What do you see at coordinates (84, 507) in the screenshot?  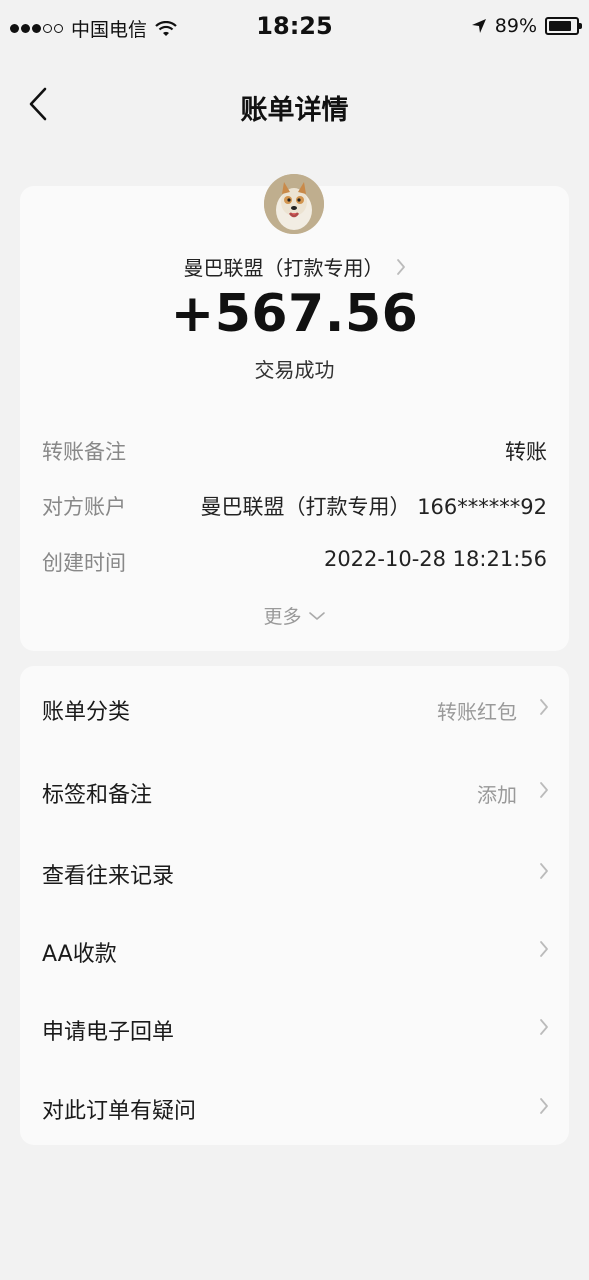 I see `detail-label: 对方账户` at bounding box center [84, 507].